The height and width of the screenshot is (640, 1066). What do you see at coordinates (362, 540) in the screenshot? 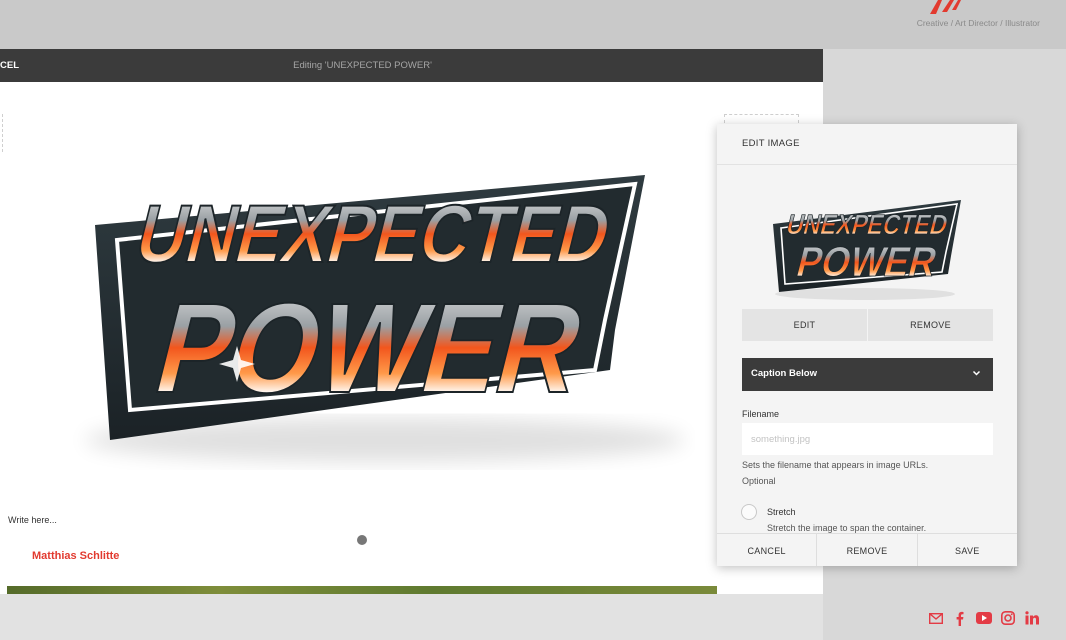
I see `drag-handle` at bounding box center [362, 540].